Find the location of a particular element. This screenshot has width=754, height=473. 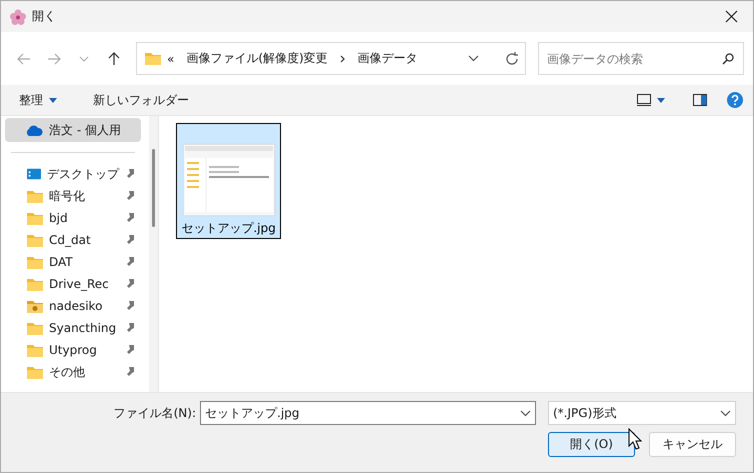

cloud-icon is located at coordinates (34, 130).